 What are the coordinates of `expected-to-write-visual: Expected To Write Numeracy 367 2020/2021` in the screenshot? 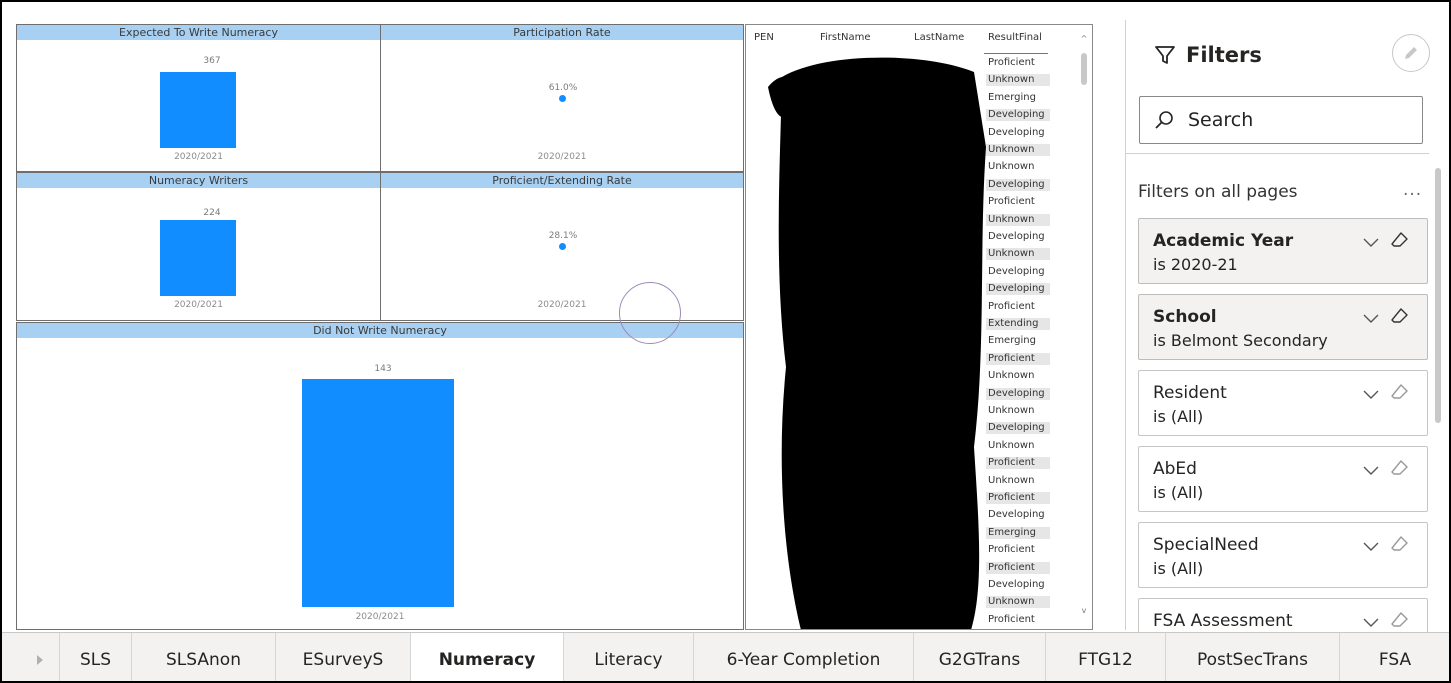 It's located at (198, 98).